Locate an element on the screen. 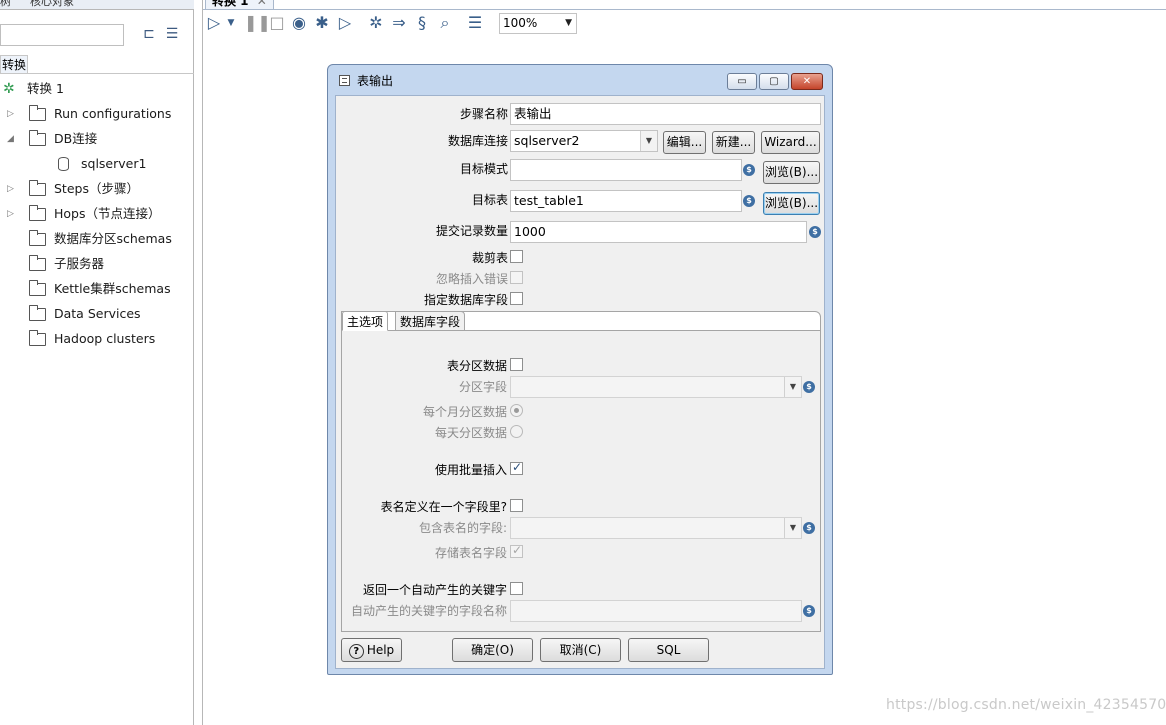 This screenshot has width=1166, height=725. commit-size-input: 1000 is located at coordinates (658, 232).